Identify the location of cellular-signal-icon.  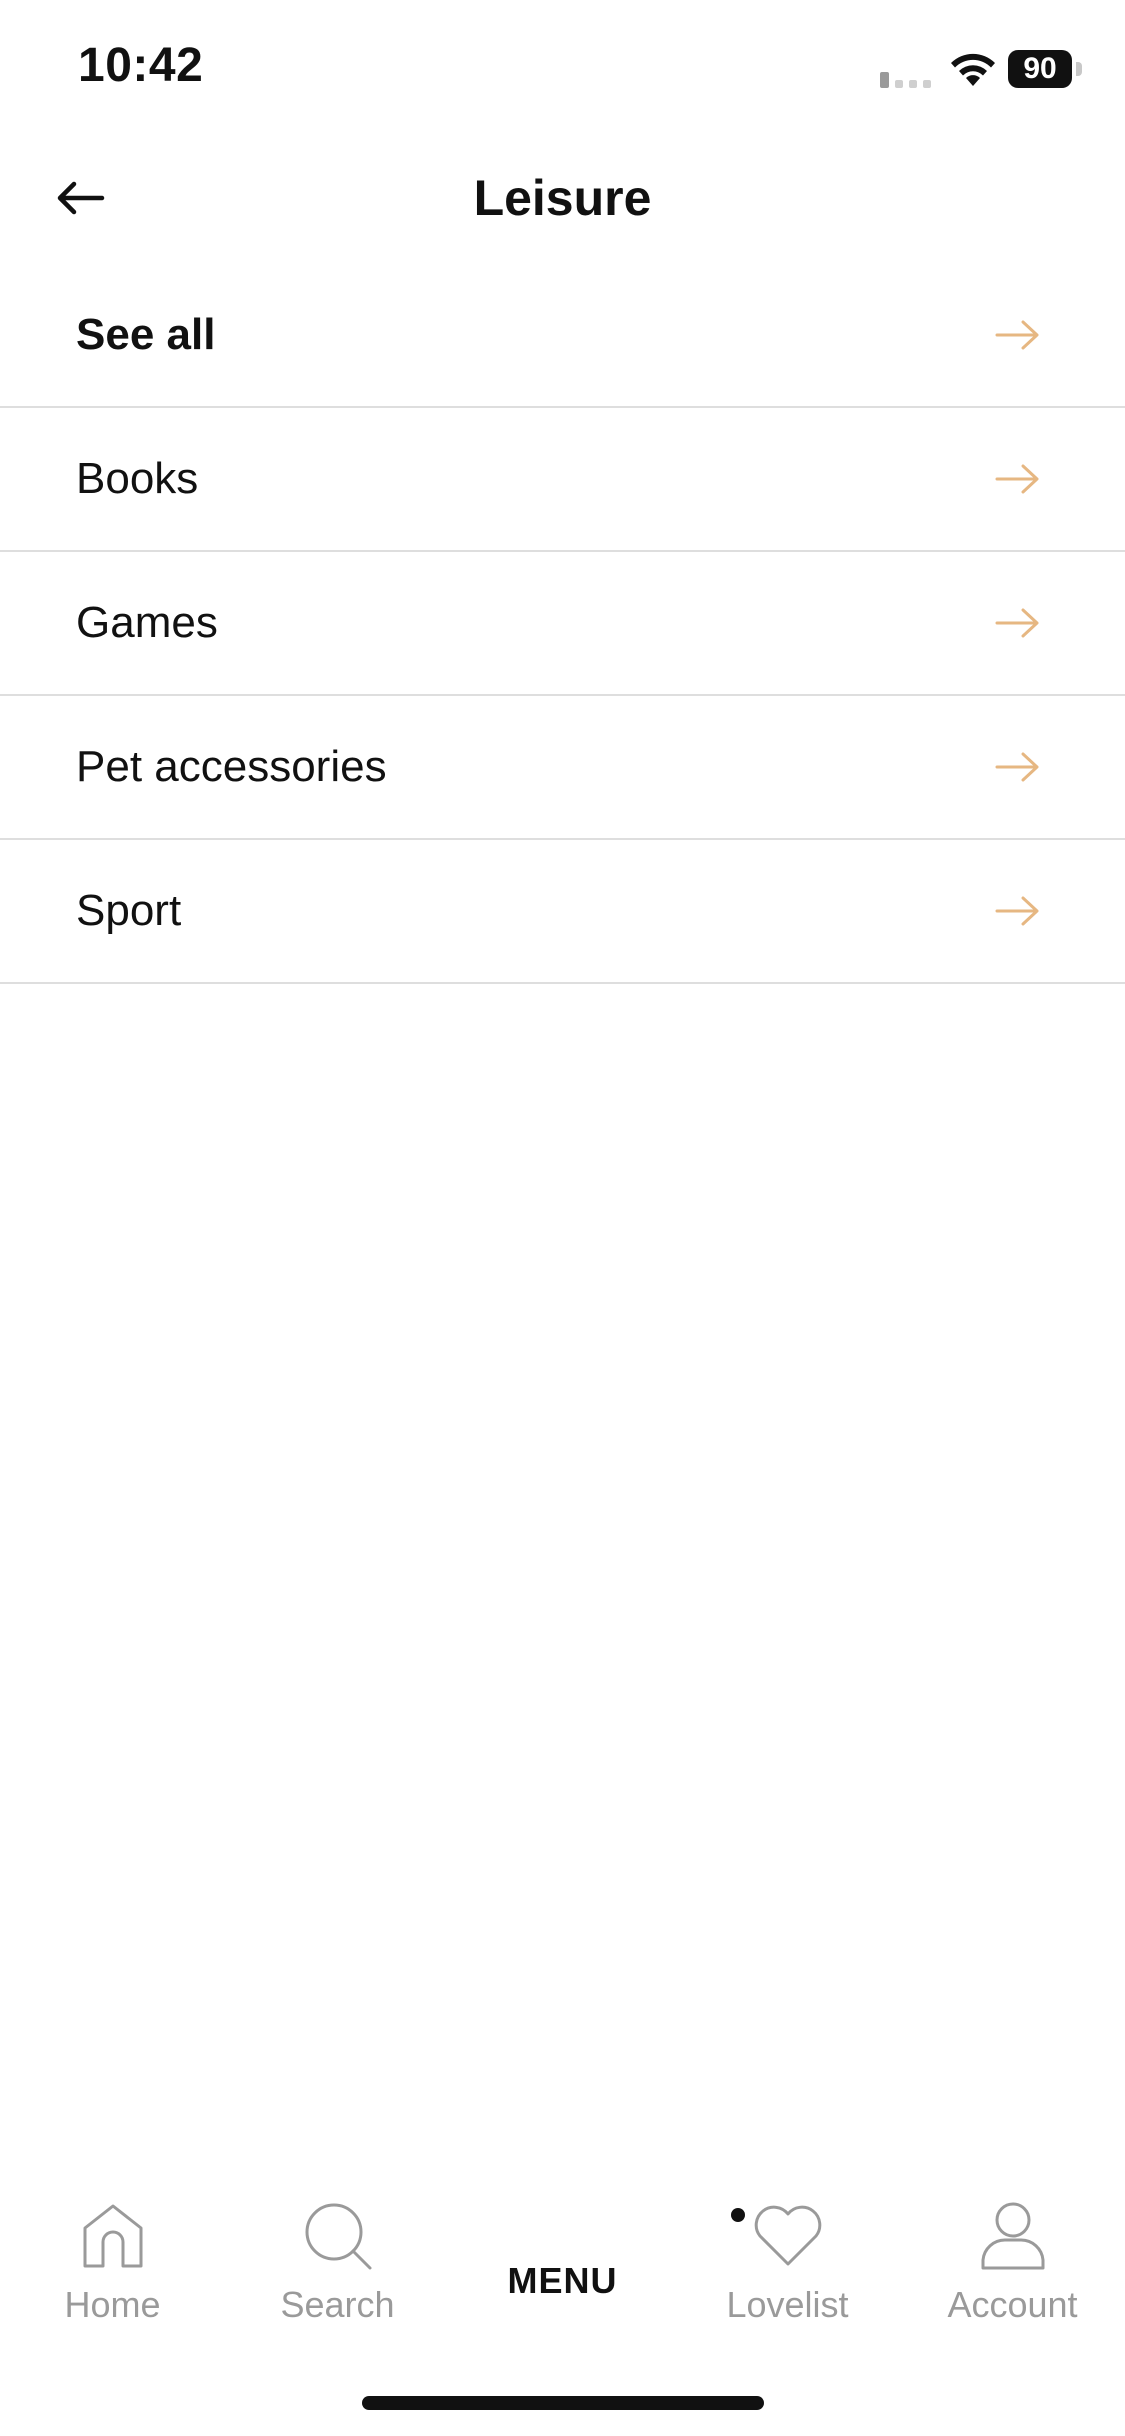
(905, 80).